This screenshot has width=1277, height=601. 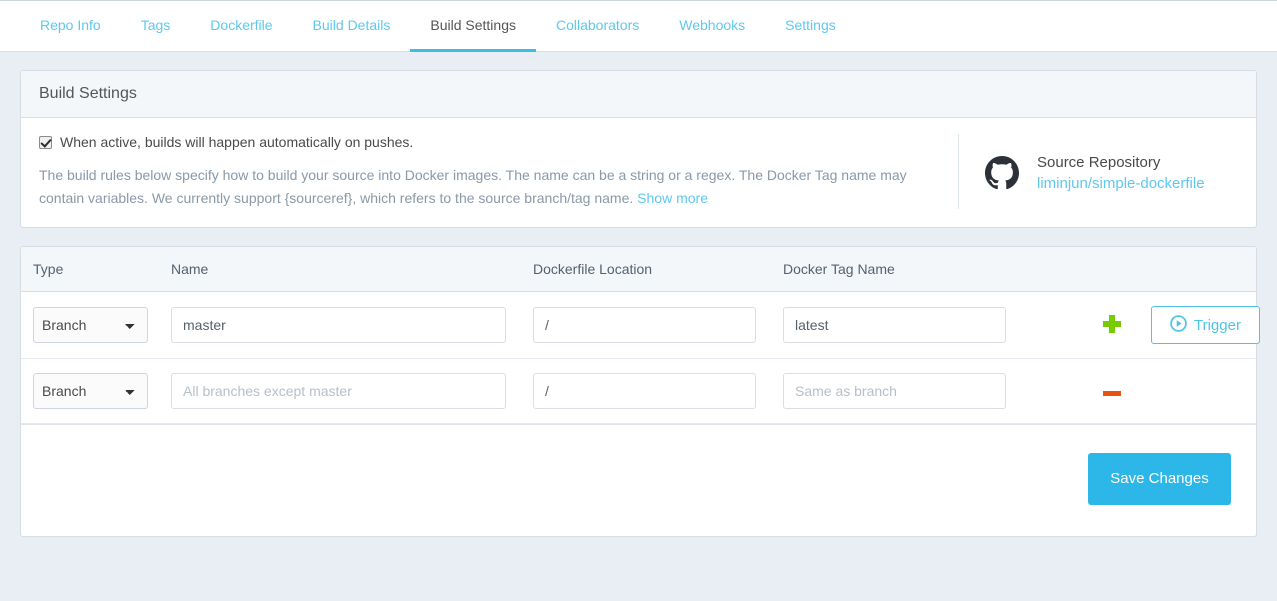 I want to click on auto-build-checkbox, so click(x=45, y=142).